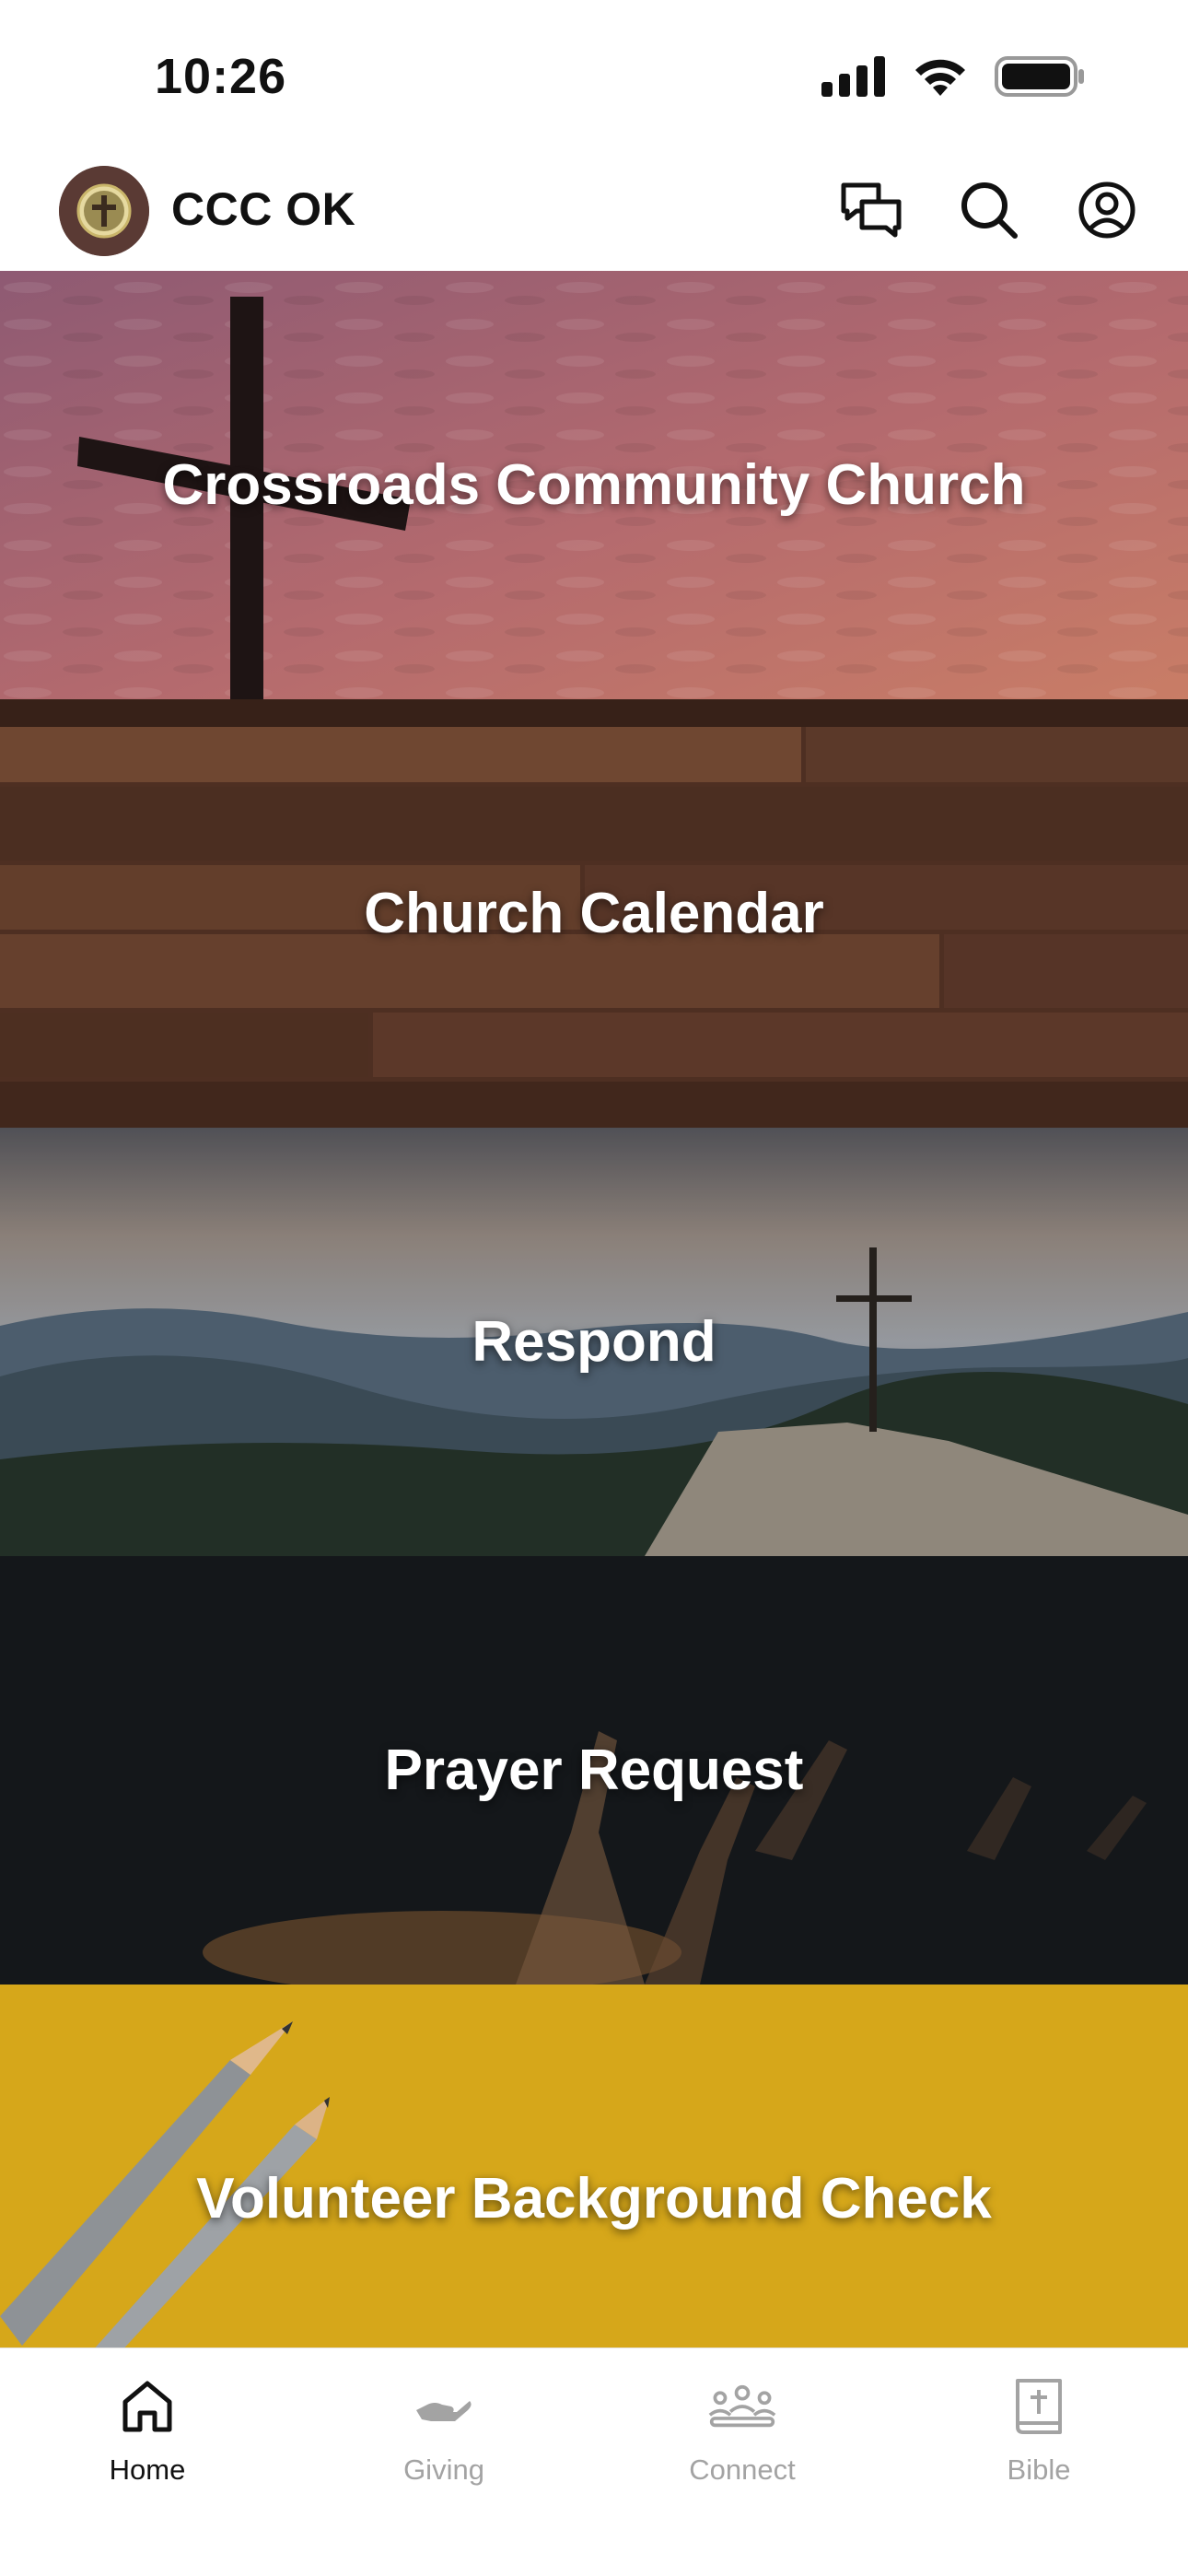  I want to click on tile-label: Volunteer Background Check, so click(594, 2199).